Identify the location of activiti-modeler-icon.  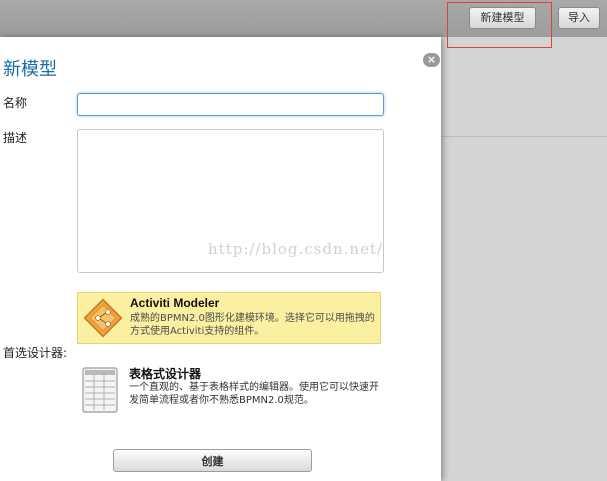
(103, 319).